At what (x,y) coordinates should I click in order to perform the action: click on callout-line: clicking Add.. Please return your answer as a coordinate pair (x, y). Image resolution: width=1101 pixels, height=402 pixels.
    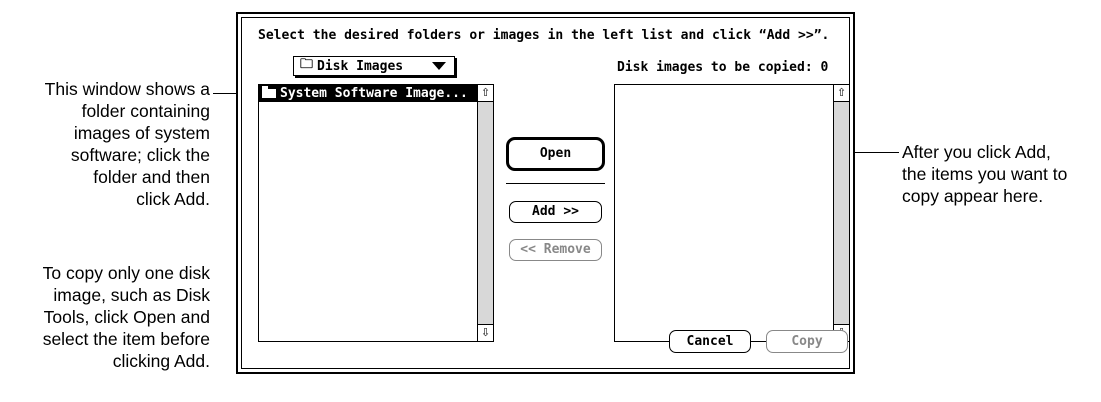
    Looking at the image, I should click on (161, 361).